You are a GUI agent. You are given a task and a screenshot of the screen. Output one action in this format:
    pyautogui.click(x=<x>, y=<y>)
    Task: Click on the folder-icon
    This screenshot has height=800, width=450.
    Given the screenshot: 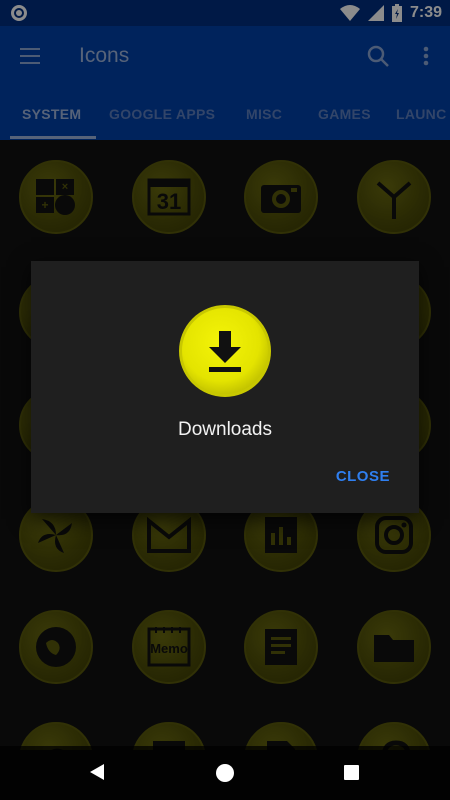 What is the action you would take?
    pyautogui.click(x=394, y=648)
    